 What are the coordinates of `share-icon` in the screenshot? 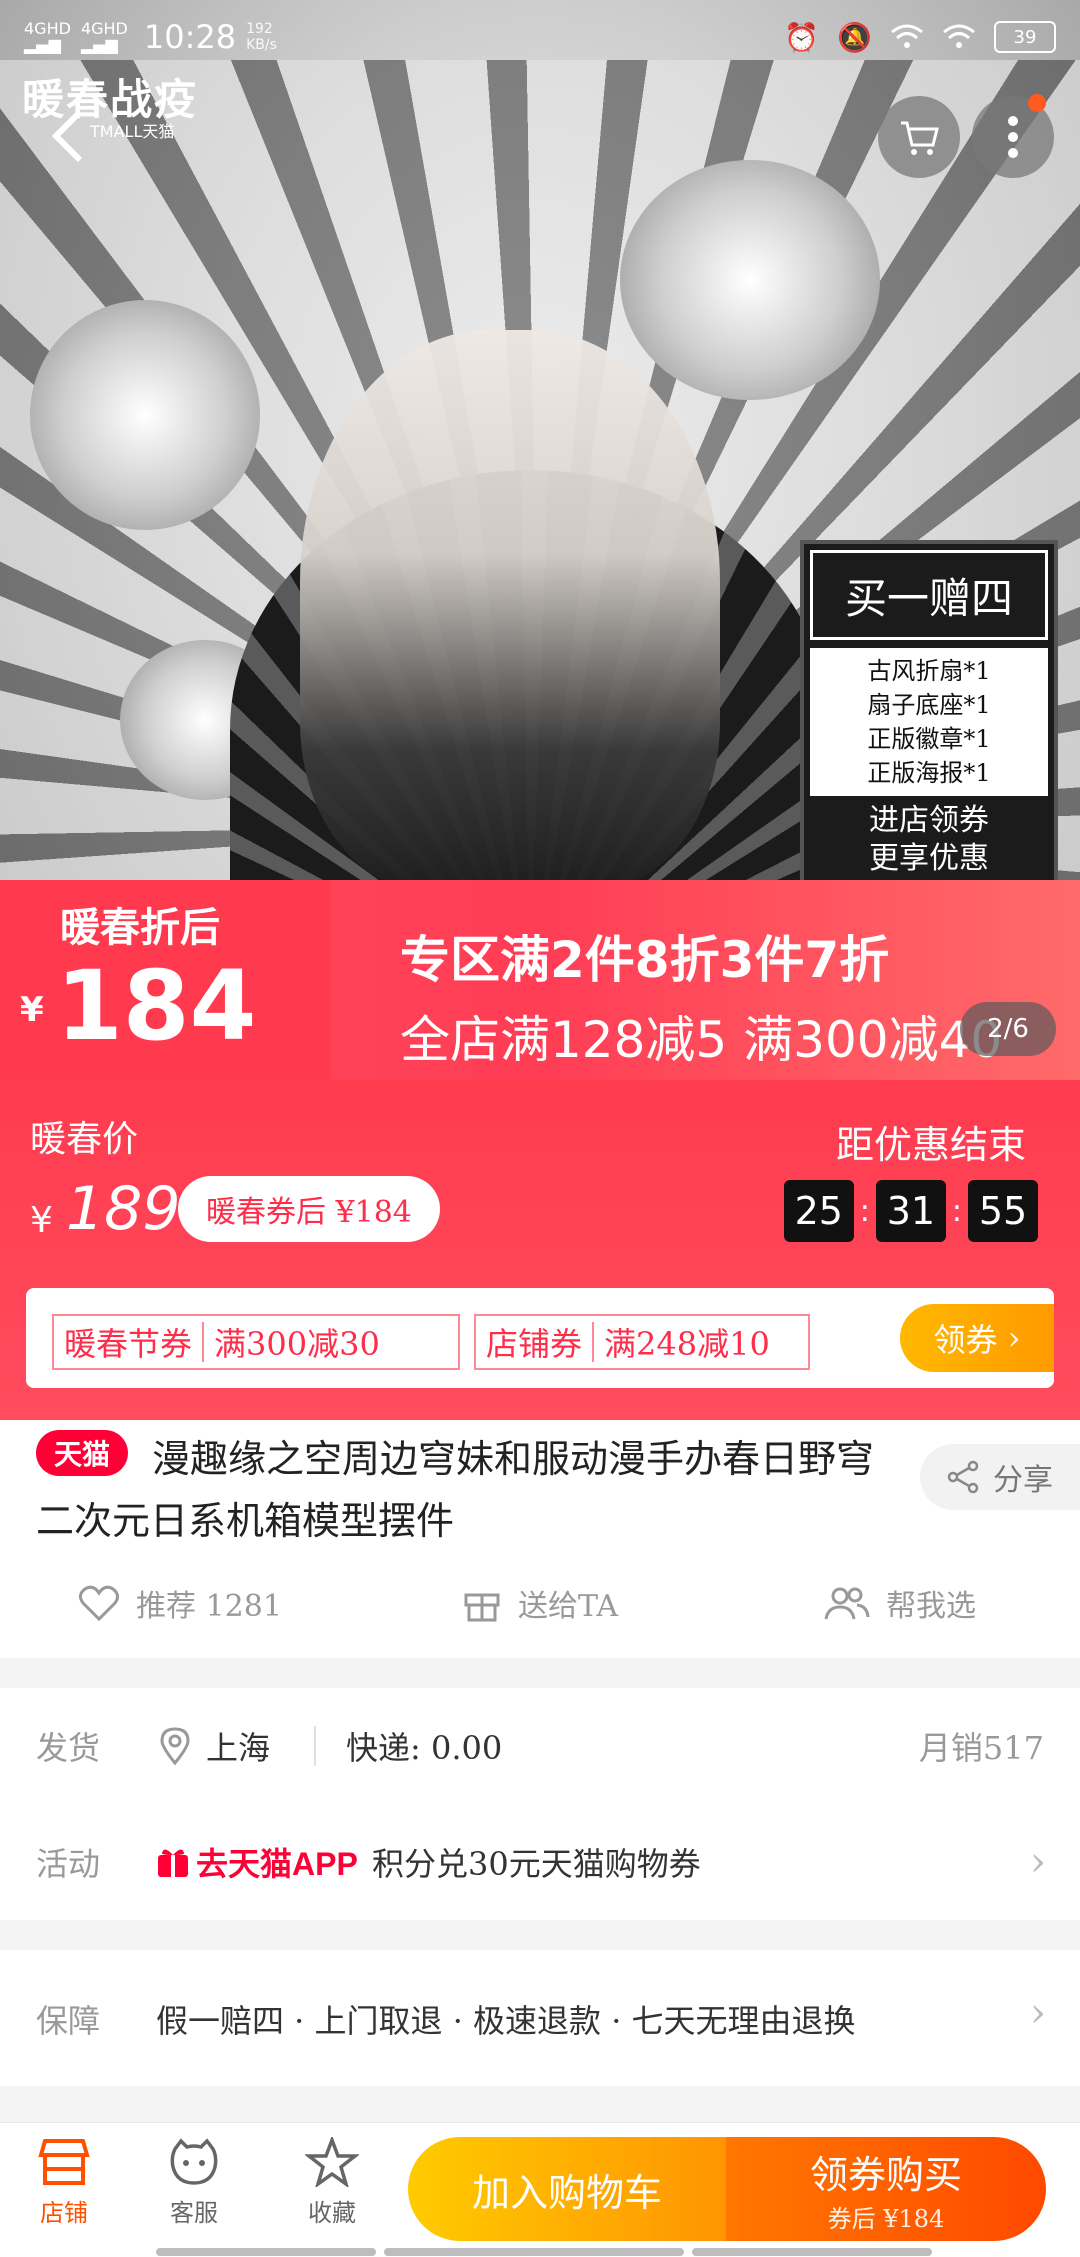 It's located at (963, 1477).